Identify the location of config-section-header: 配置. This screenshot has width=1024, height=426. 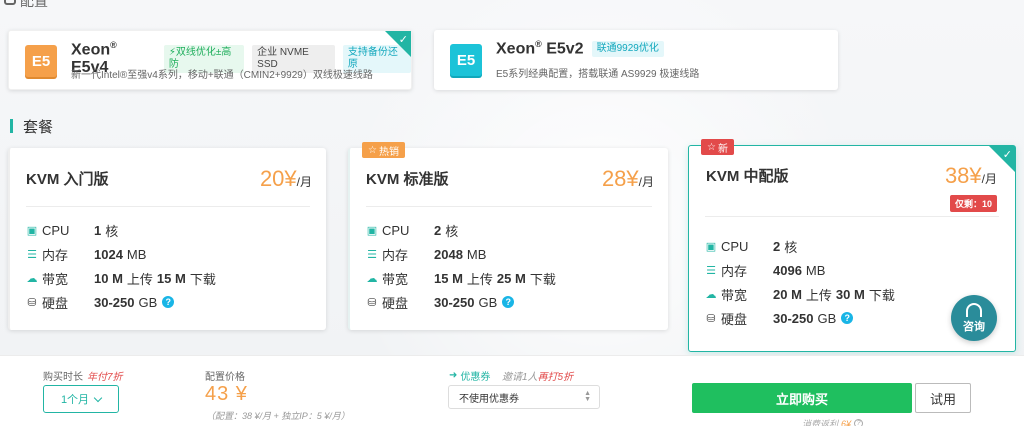
(26, 5).